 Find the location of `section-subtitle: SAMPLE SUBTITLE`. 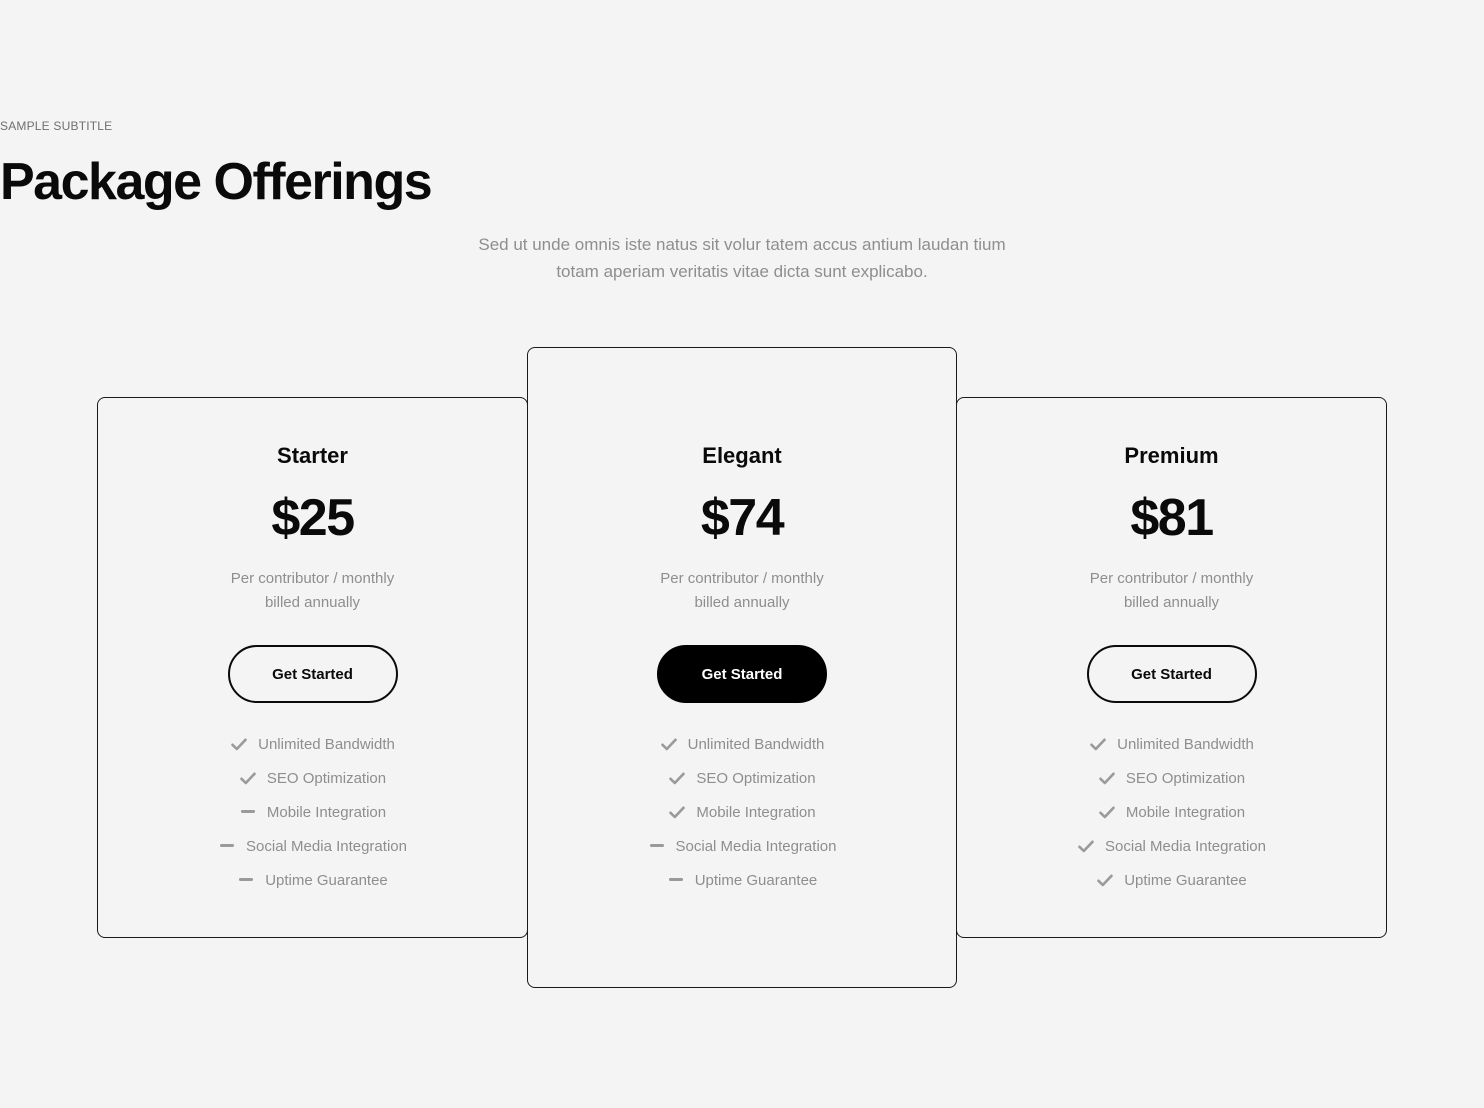

section-subtitle: SAMPLE SUBTITLE is located at coordinates (56, 126).